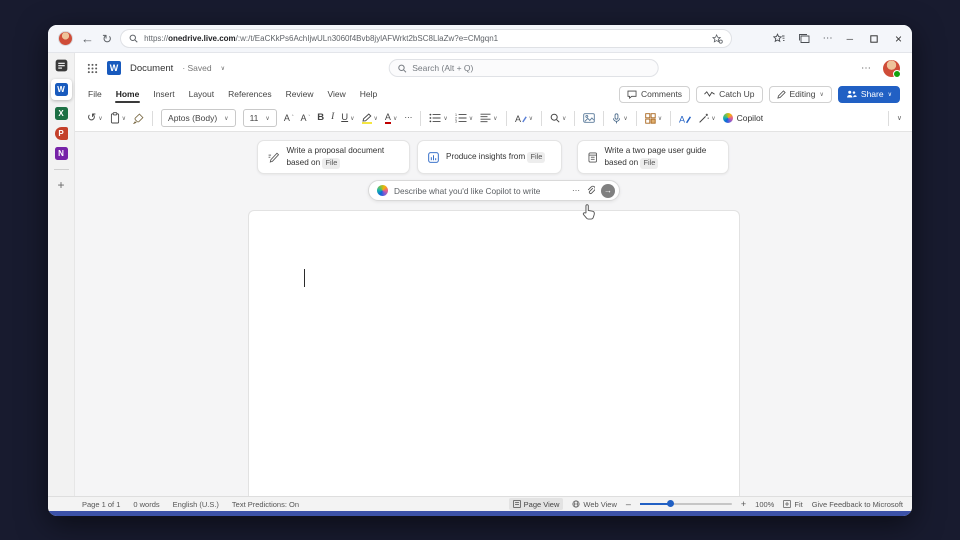  Describe the element at coordinates (653, 118) in the screenshot. I see `designer-button: ∨` at that location.